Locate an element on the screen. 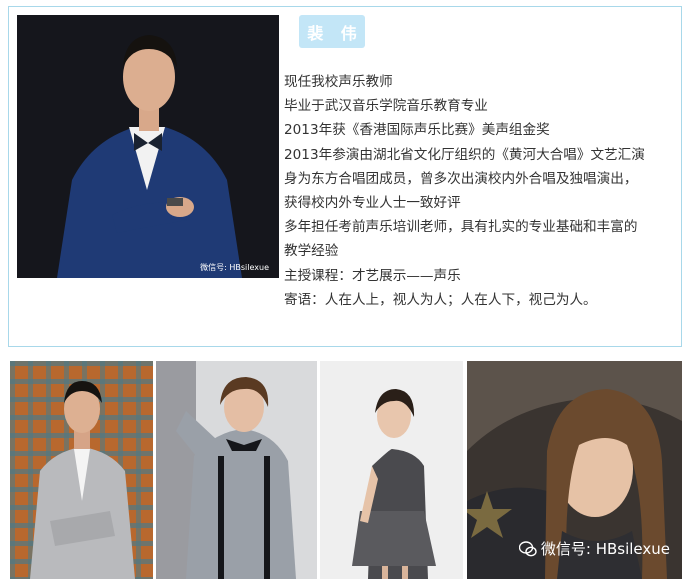  wechat-icon is located at coordinates (527, 548).